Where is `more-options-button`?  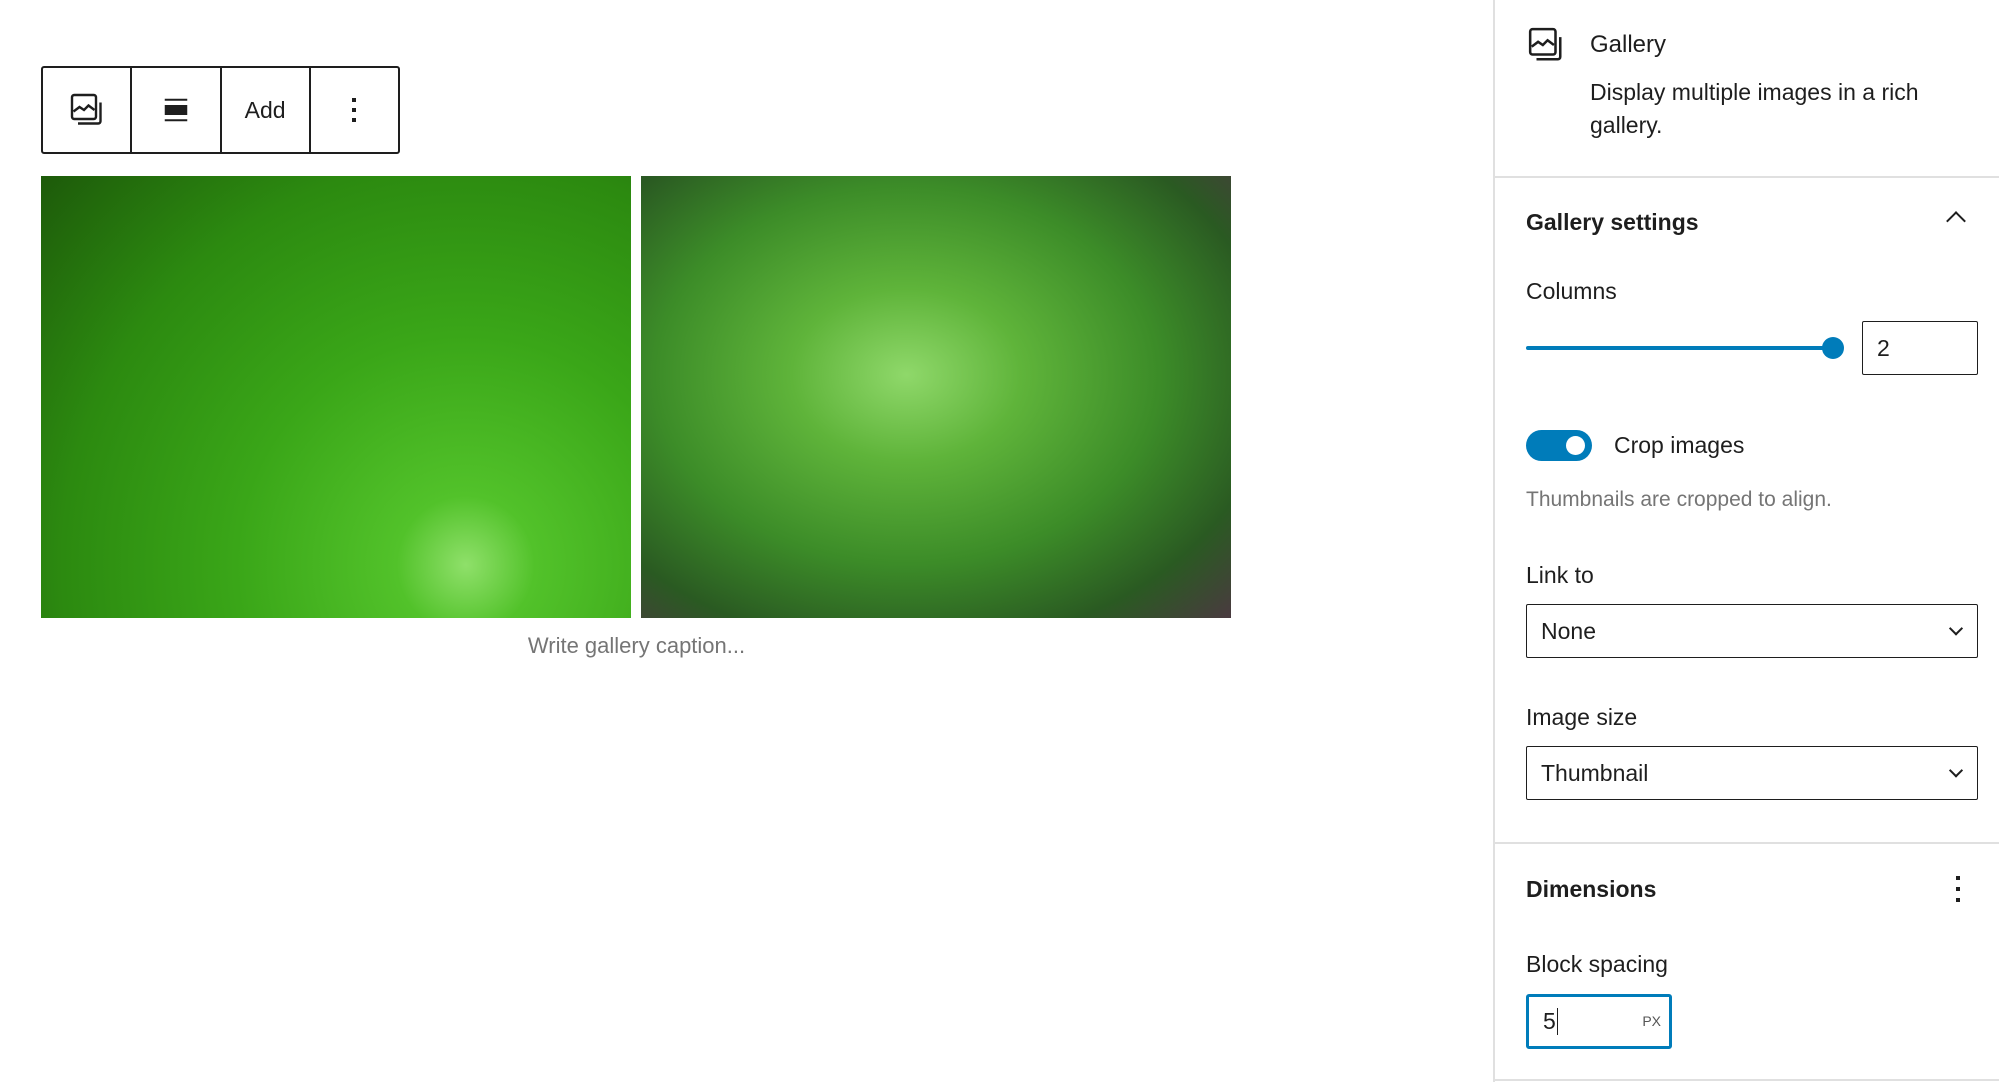 more-options-button is located at coordinates (354, 110).